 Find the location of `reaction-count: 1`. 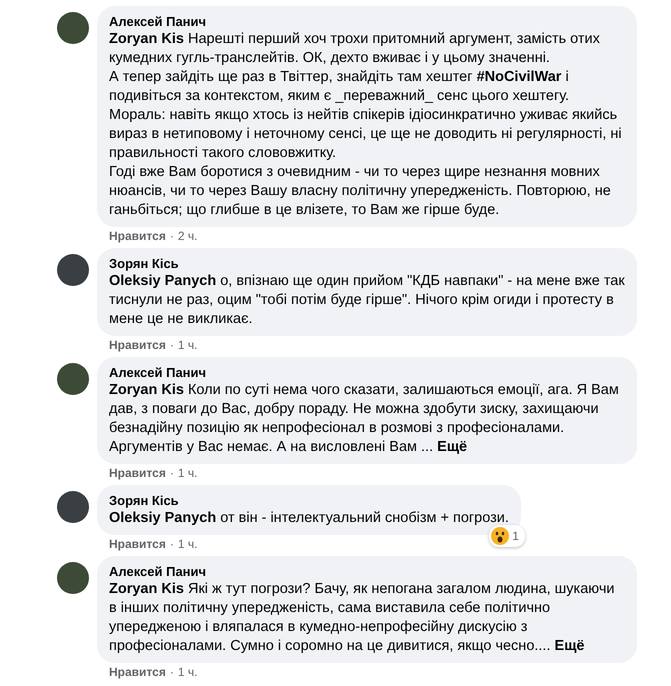

reaction-count: 1 is located at coordinates (515, 536).